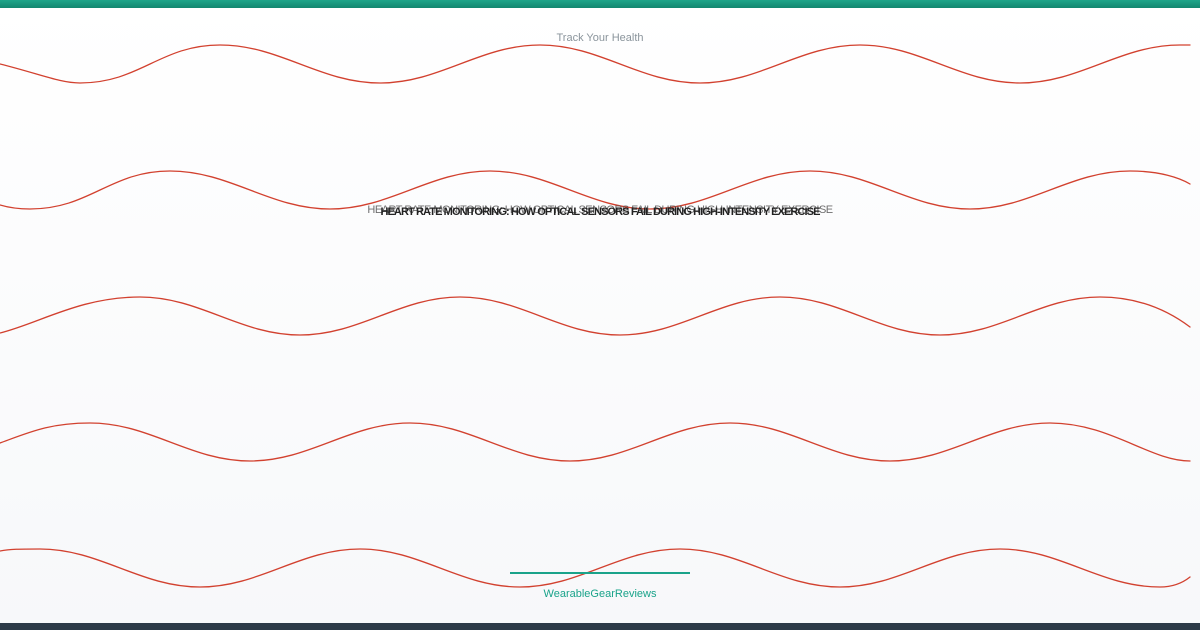 The height and width of the screenshot is (630, 1200). What do you see at coordinates (600, 626) in the screenshot?
I see `bottom-footer-bar` at bounding box center [600, 626].